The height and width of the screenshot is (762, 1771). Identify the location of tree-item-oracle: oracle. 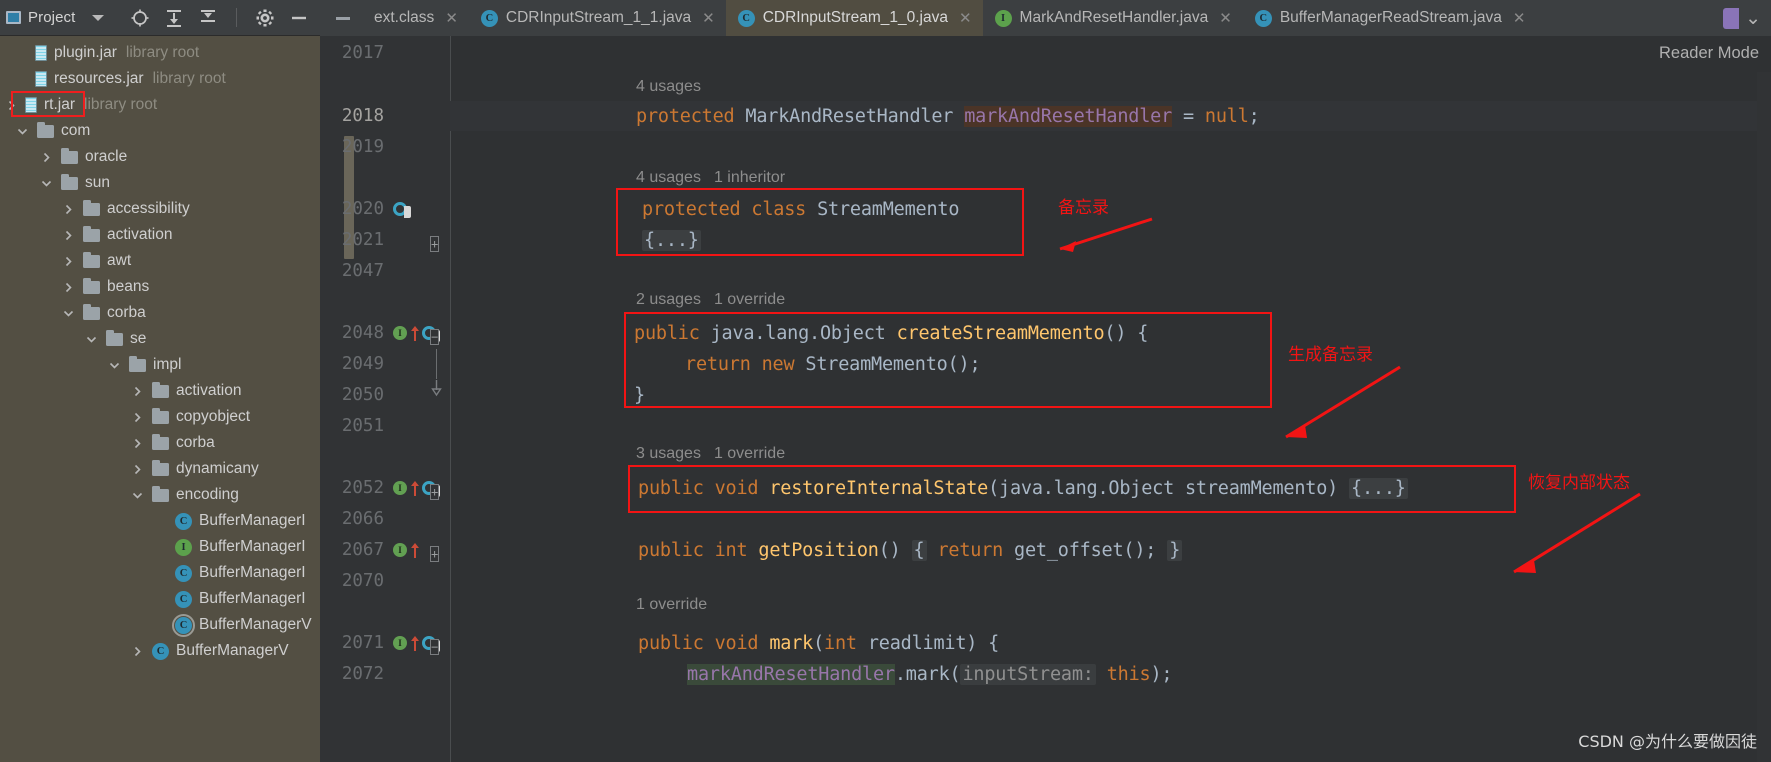
(160, 157).